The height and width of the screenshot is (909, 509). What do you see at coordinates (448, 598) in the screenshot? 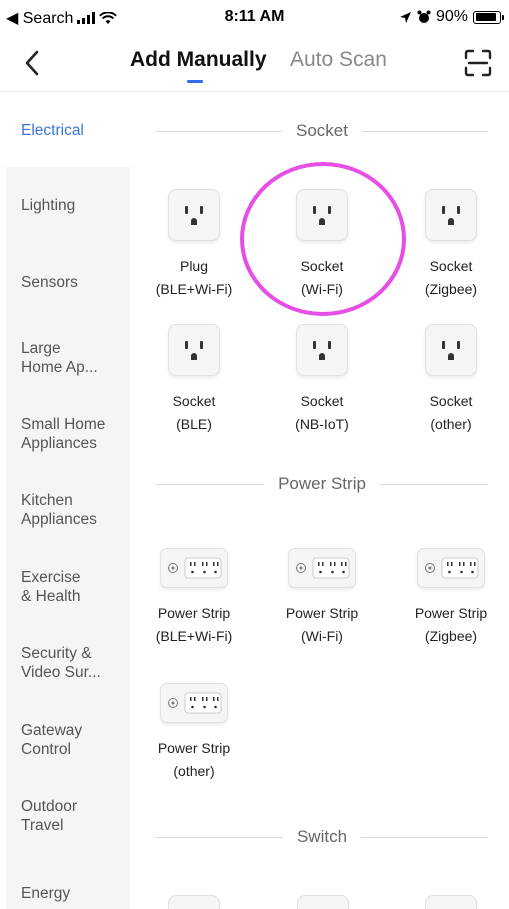
I see `device-power-strip-zigbee: Power Strip (Zigbee)` at bounding box center [448, 598].